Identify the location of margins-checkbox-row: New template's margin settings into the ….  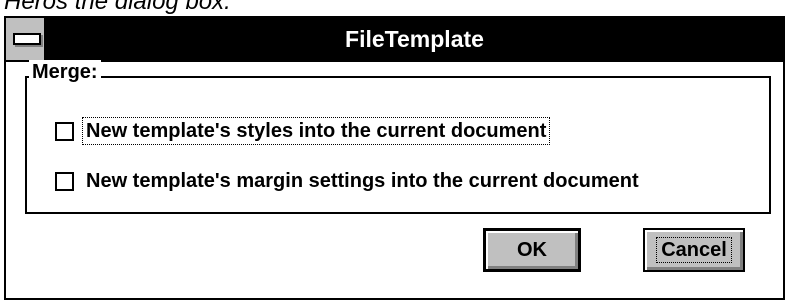
(348, 181).